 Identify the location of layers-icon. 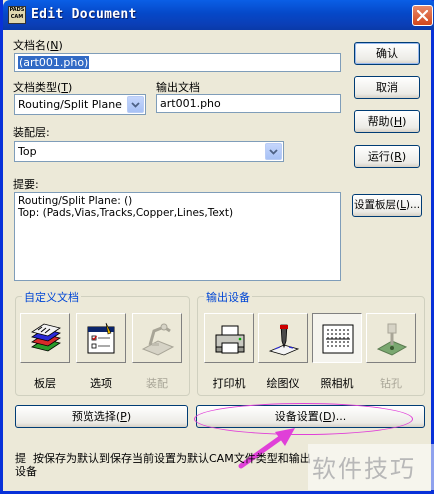
(46, 337).